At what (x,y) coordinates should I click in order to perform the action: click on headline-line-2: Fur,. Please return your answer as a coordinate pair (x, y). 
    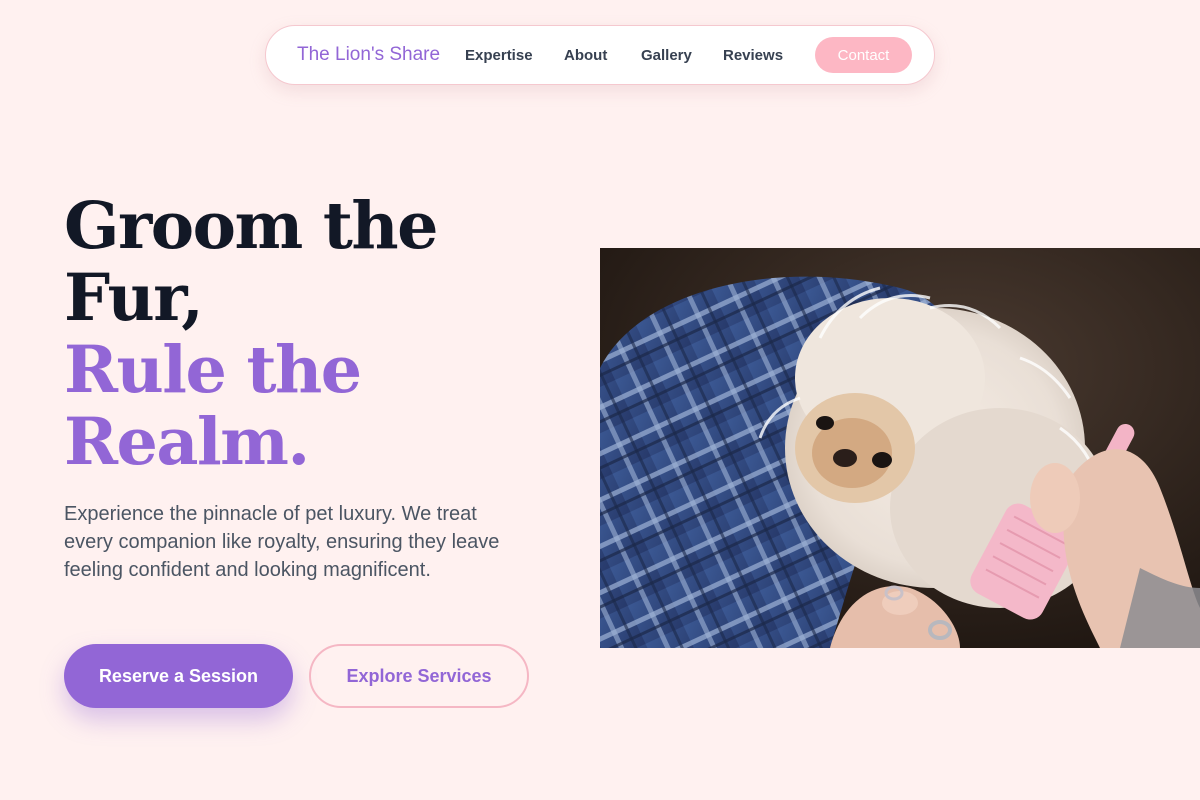
    Looking at the image, I should click on (134, 298).